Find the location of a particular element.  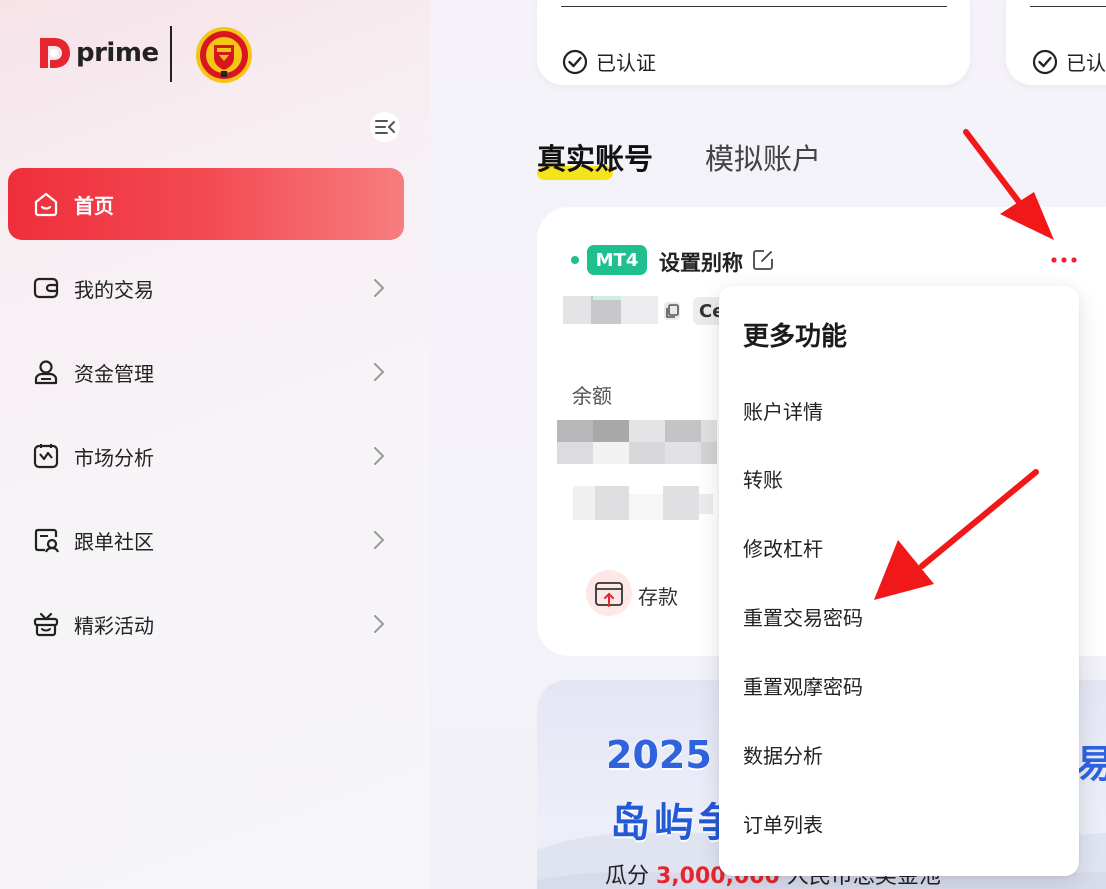

sidebar-item-copy-community: 跟单社区 is located at coordinates (206, 540).